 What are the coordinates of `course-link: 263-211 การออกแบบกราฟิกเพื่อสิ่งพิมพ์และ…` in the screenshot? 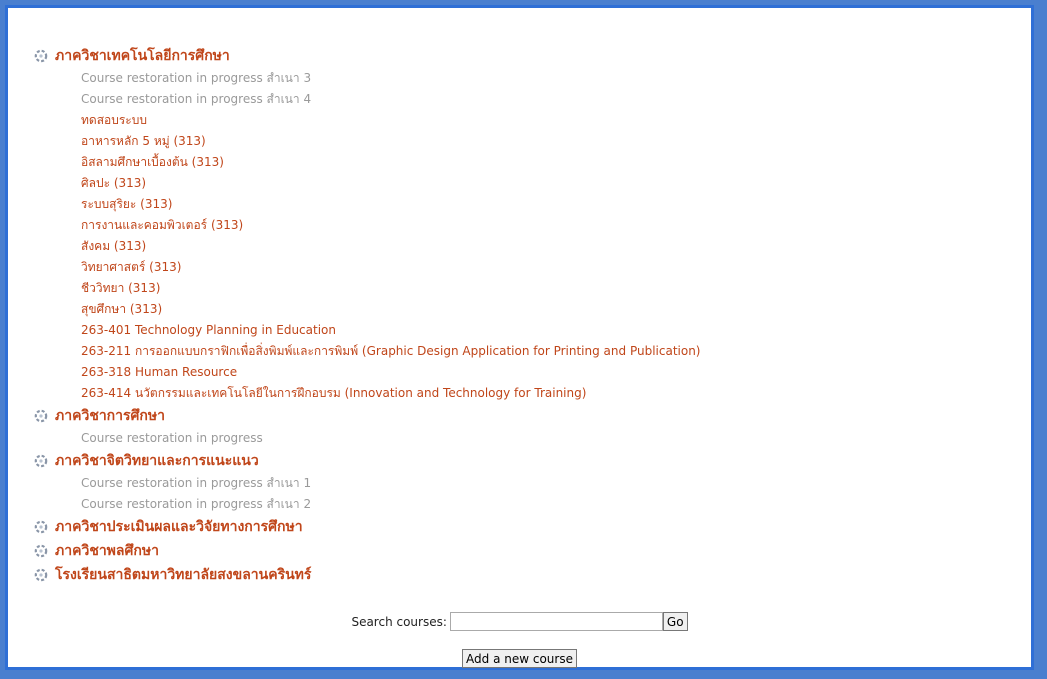 It's located at (551, 351).